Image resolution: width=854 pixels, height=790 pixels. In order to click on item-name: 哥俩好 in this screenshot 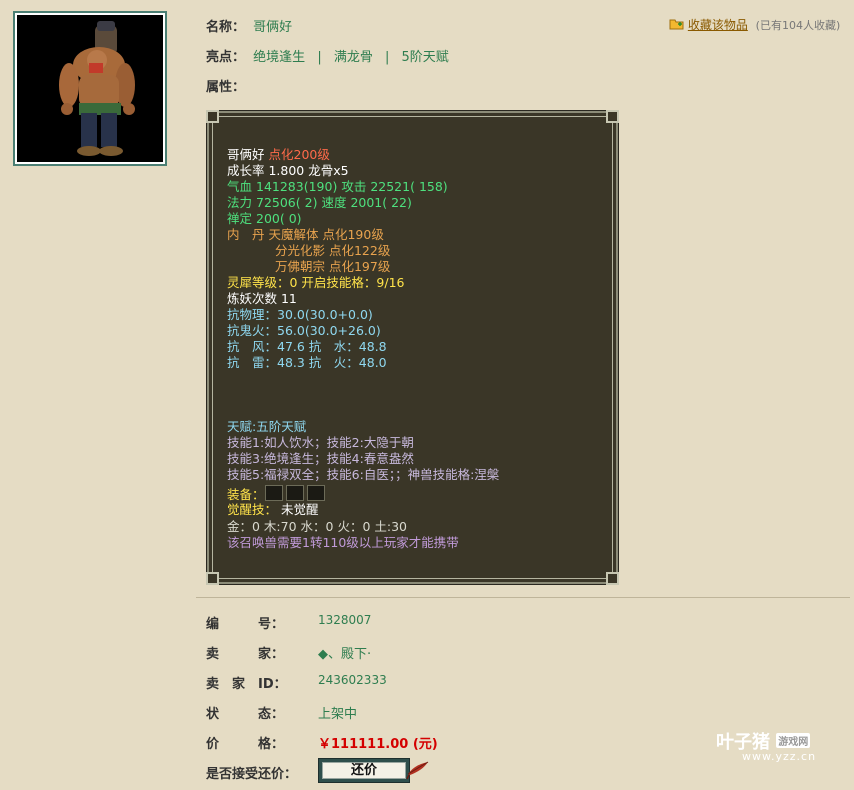, I will do `click(273, 27)`.